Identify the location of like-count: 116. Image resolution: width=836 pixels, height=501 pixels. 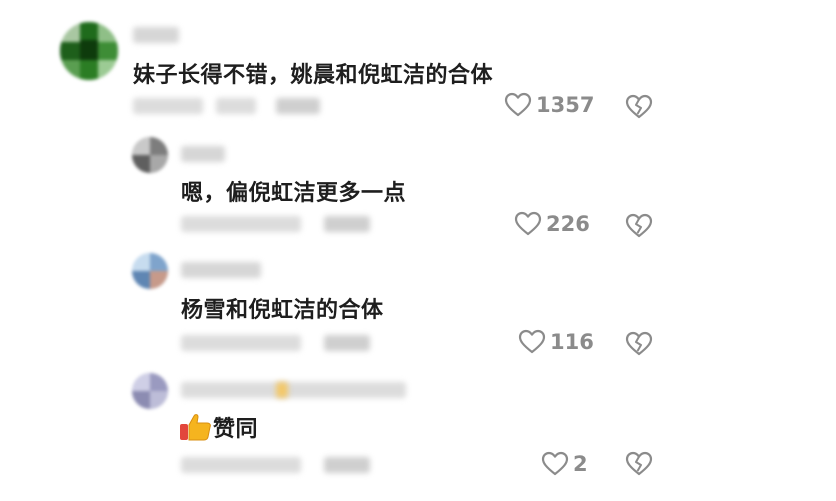
(572, 342).